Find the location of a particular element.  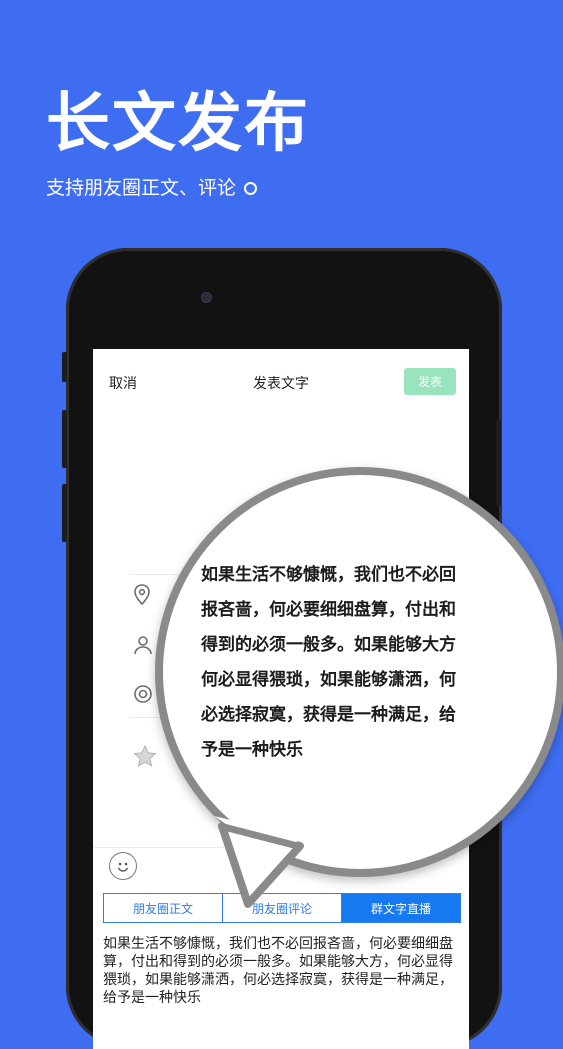

at-icon is located at coordinates (143, 696).